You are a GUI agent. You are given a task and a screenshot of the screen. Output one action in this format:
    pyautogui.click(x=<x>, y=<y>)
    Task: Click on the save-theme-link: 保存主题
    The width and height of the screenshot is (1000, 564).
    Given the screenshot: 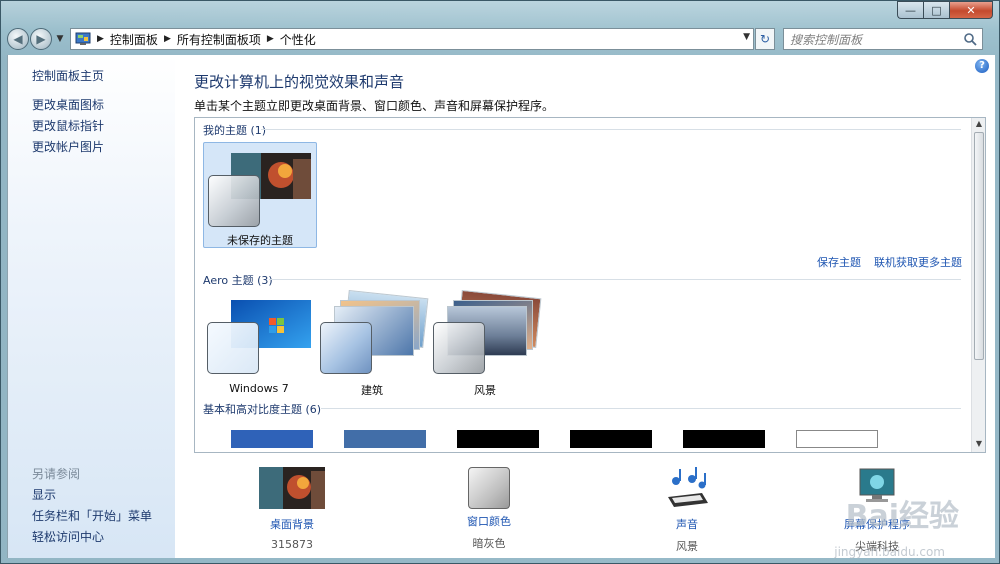 What is the action you would take?
    pyautogui.click(x=839, y=262)
    